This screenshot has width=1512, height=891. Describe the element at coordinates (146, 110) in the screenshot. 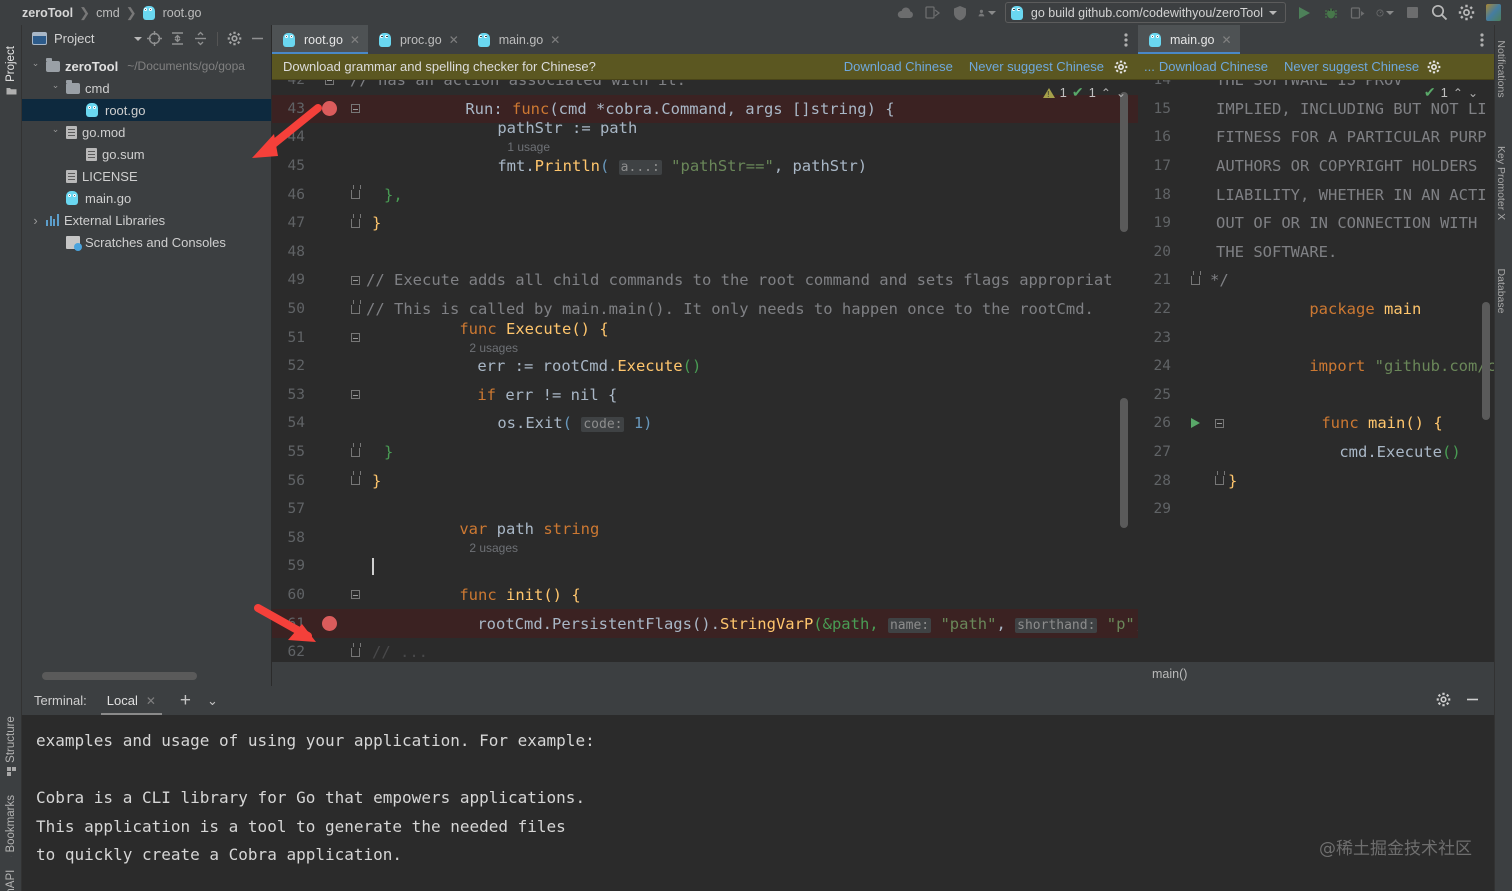

I see `tree-row-root-go: root.go` at that location.